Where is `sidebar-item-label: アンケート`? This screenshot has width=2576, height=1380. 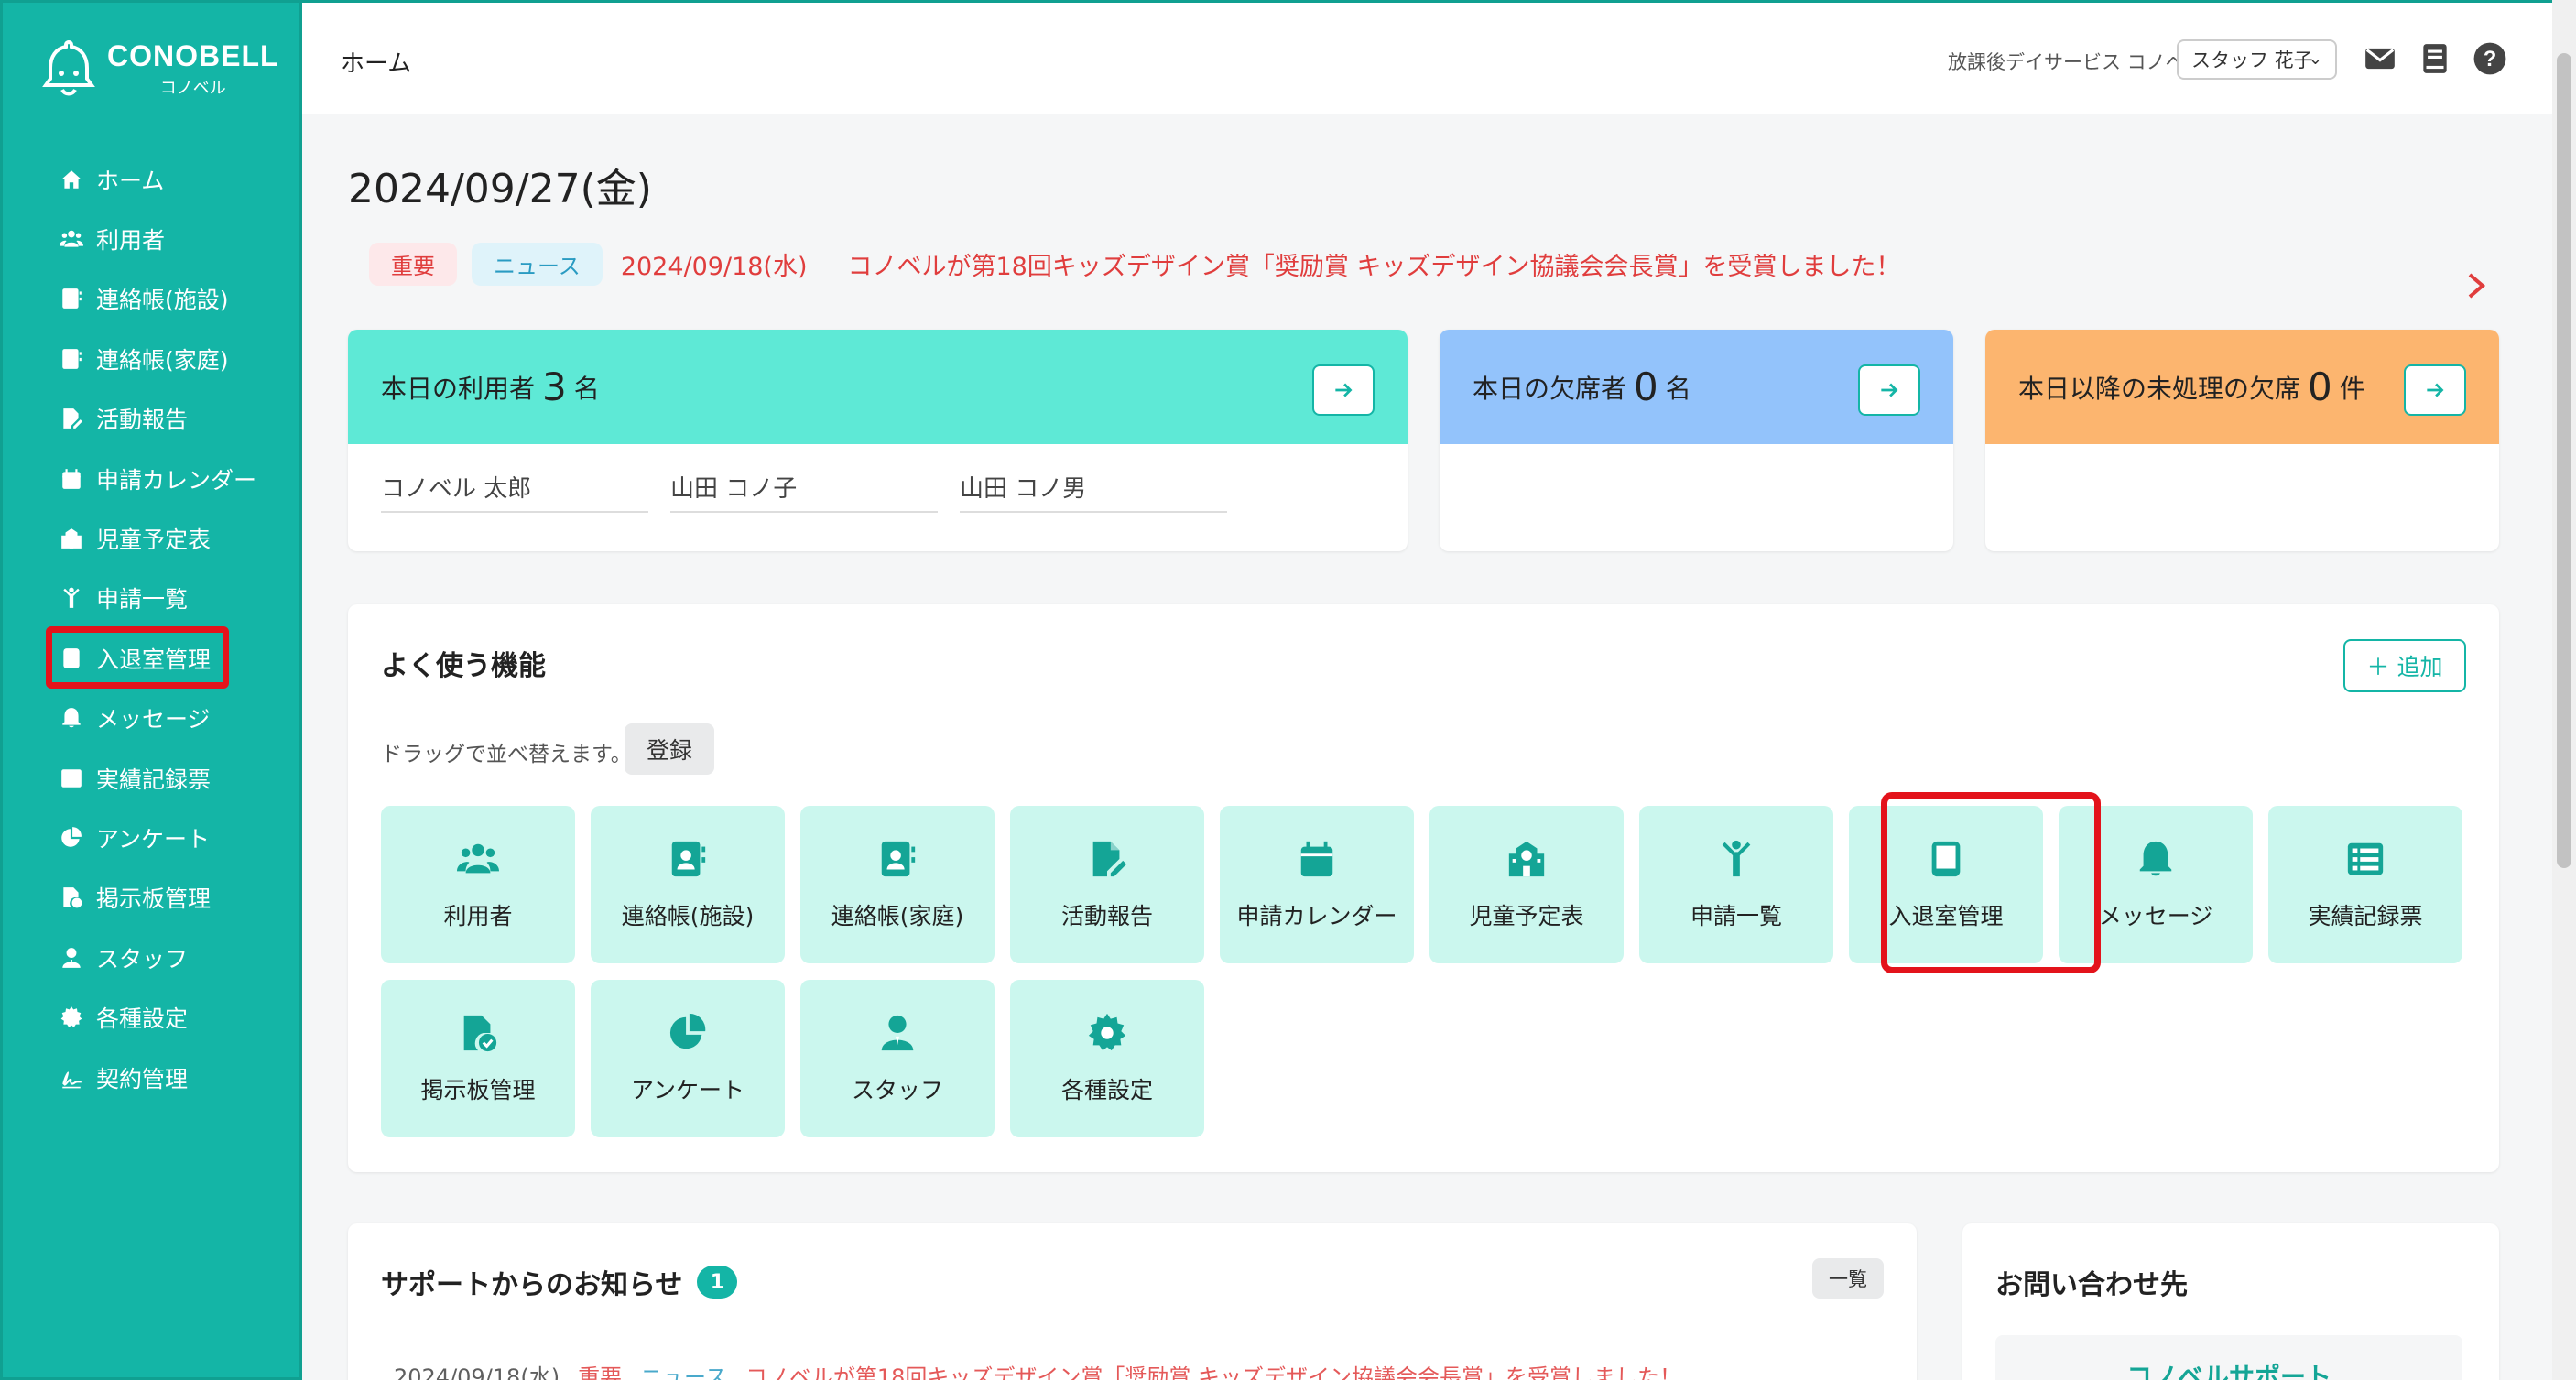 sidebar-item-label: アンケート is located at coordinates (153, 839).